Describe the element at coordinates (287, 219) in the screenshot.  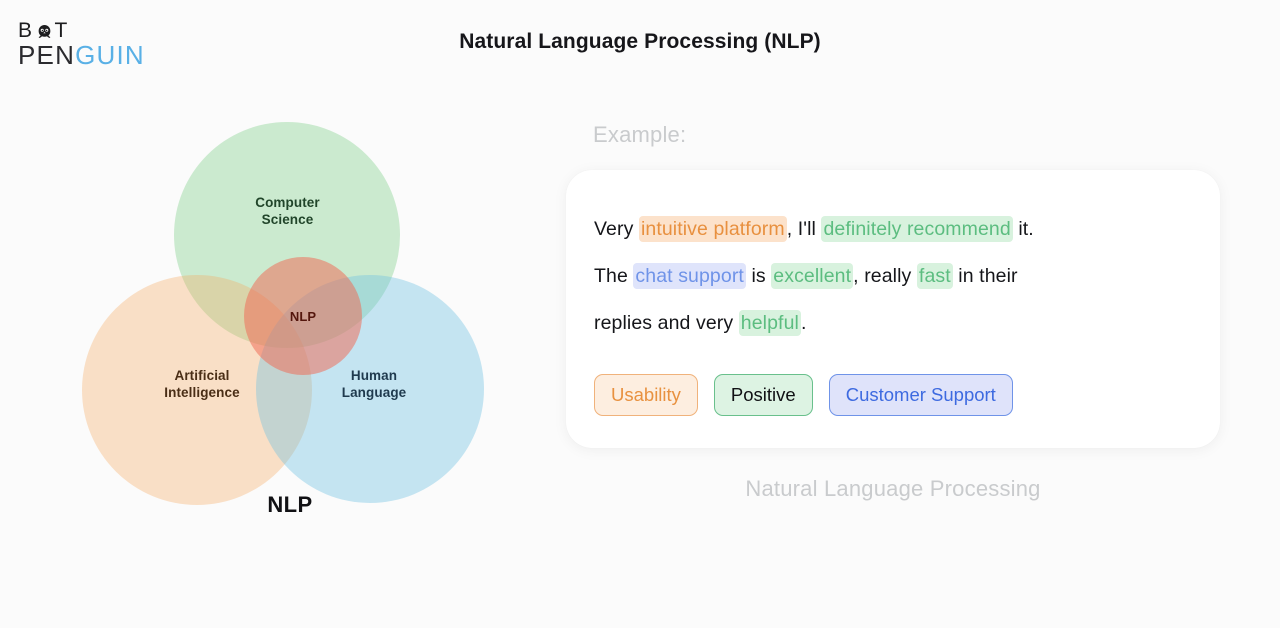
I see `venn-label-computer-science-line2: Science` at that location.